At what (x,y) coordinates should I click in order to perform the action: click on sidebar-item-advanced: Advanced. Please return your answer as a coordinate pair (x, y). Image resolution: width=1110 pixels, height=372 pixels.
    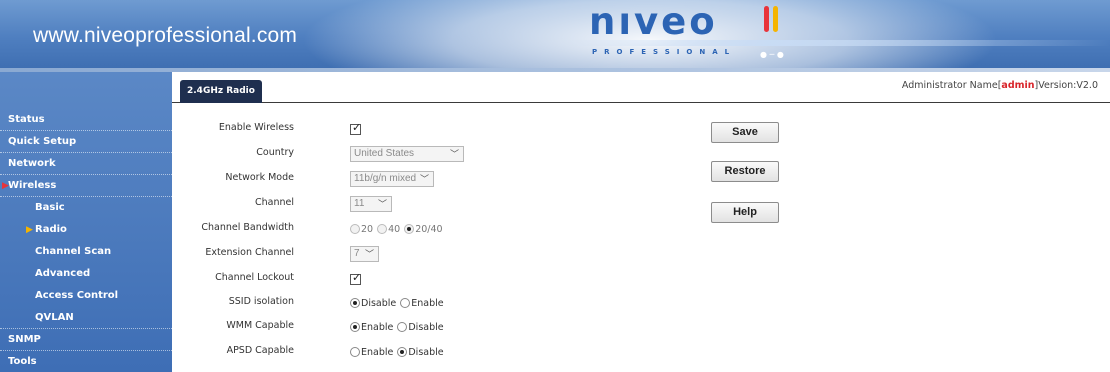
    Looking at the image, I should click on (86, 274).